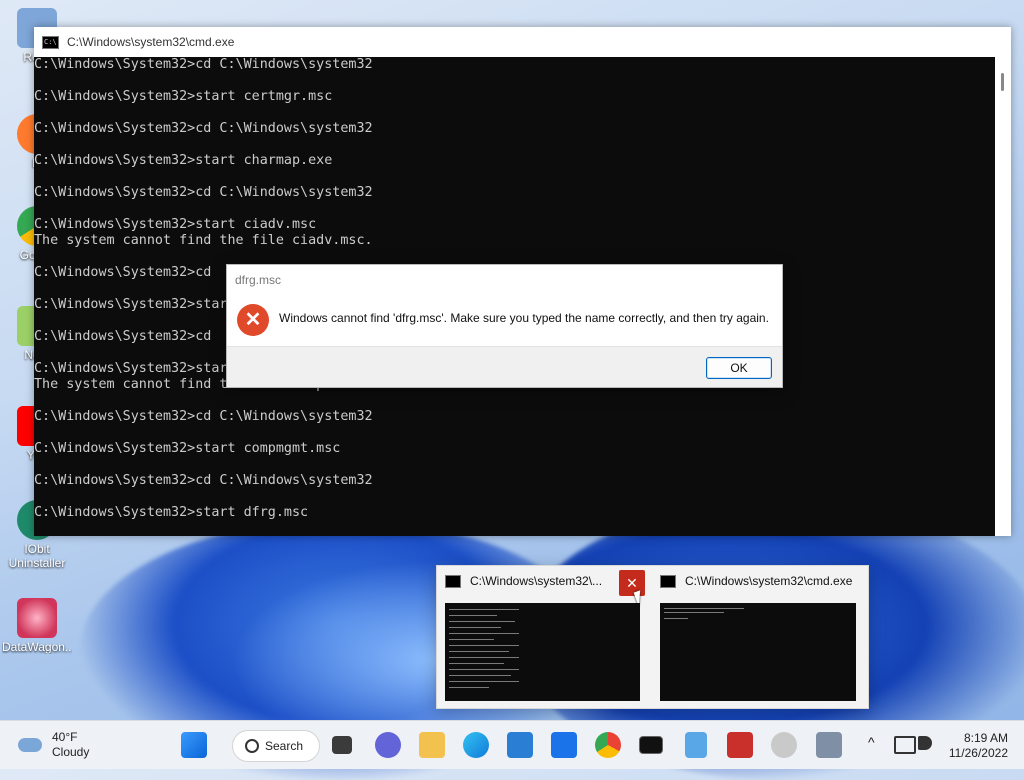 This screenshot has width=1024, height=780. What do you see at coordinates (432, 745) in the screenshot?
I see `file-explorer-icon` at bounding box center [432, 745].